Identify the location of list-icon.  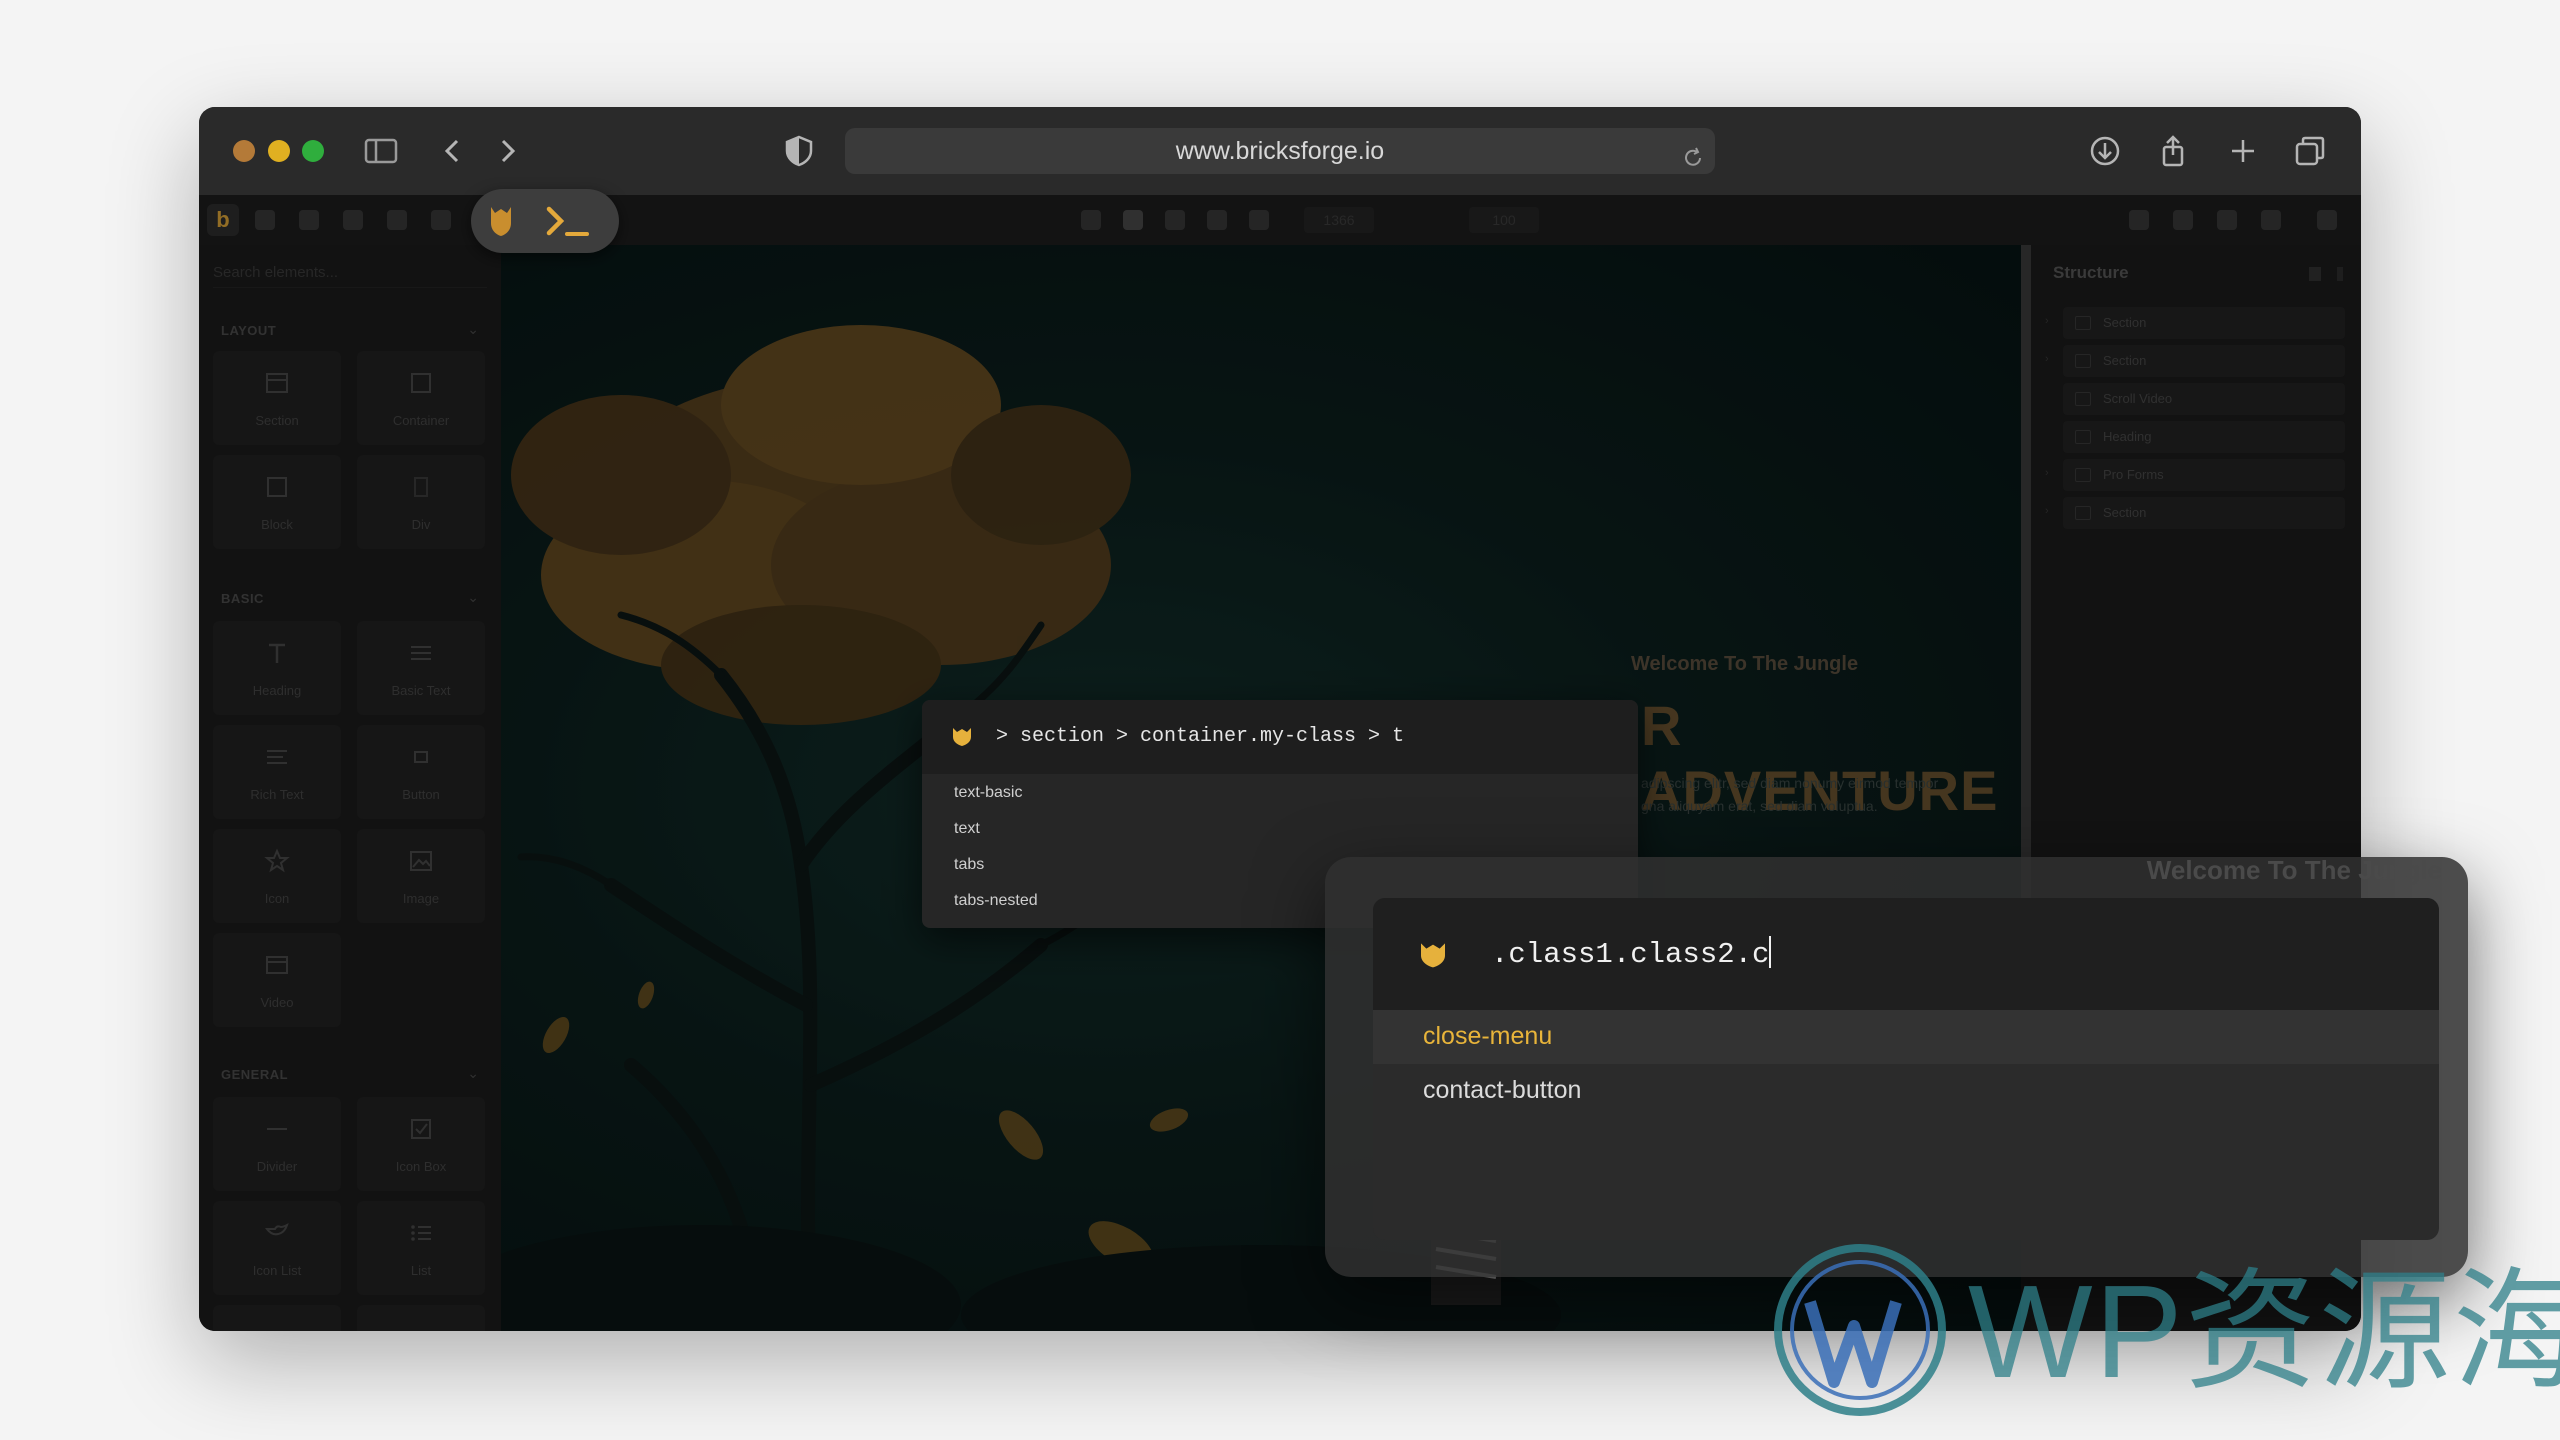
(421, 1233).